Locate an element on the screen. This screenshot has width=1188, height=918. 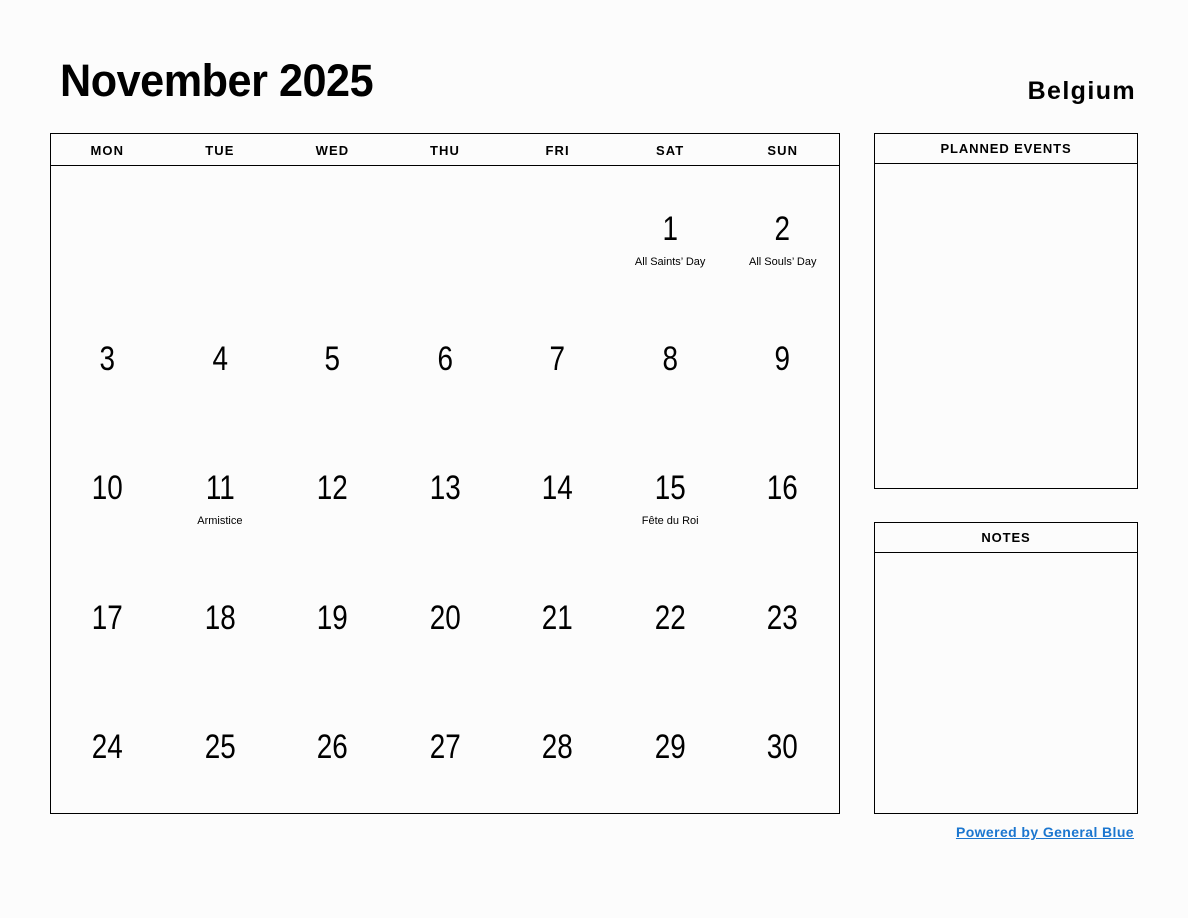
day-number: 19 is located at coordinates (332, 617).